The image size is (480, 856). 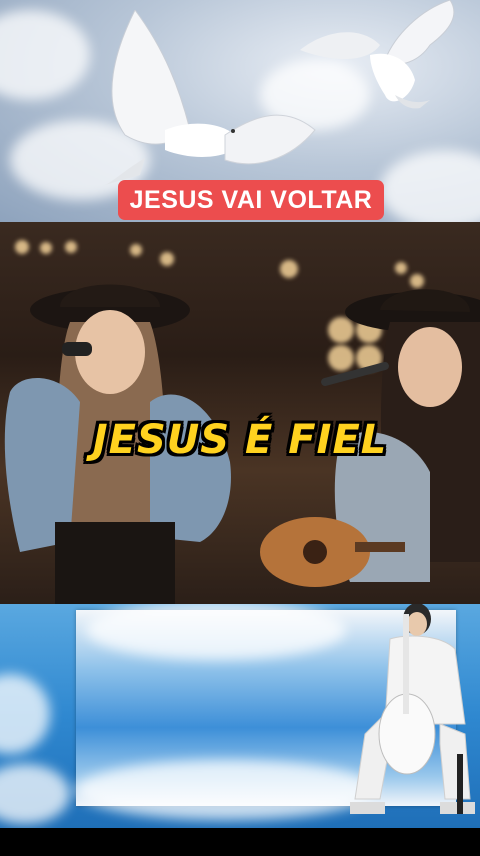 What do you see at coordinates (240, 440) in the screenshot?
I see `middle-caption: JESUS É FIEL` at bounding box center [240, 440].